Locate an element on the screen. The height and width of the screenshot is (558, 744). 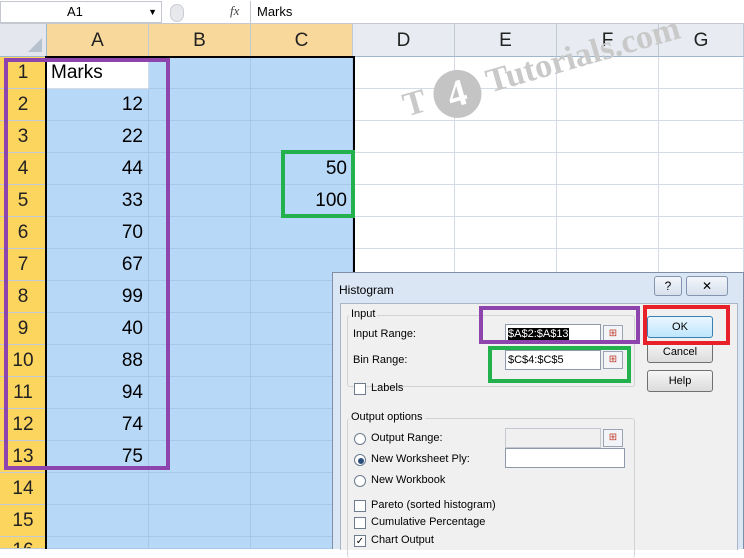
column-header-a: A is located at coordinates (98, 40).